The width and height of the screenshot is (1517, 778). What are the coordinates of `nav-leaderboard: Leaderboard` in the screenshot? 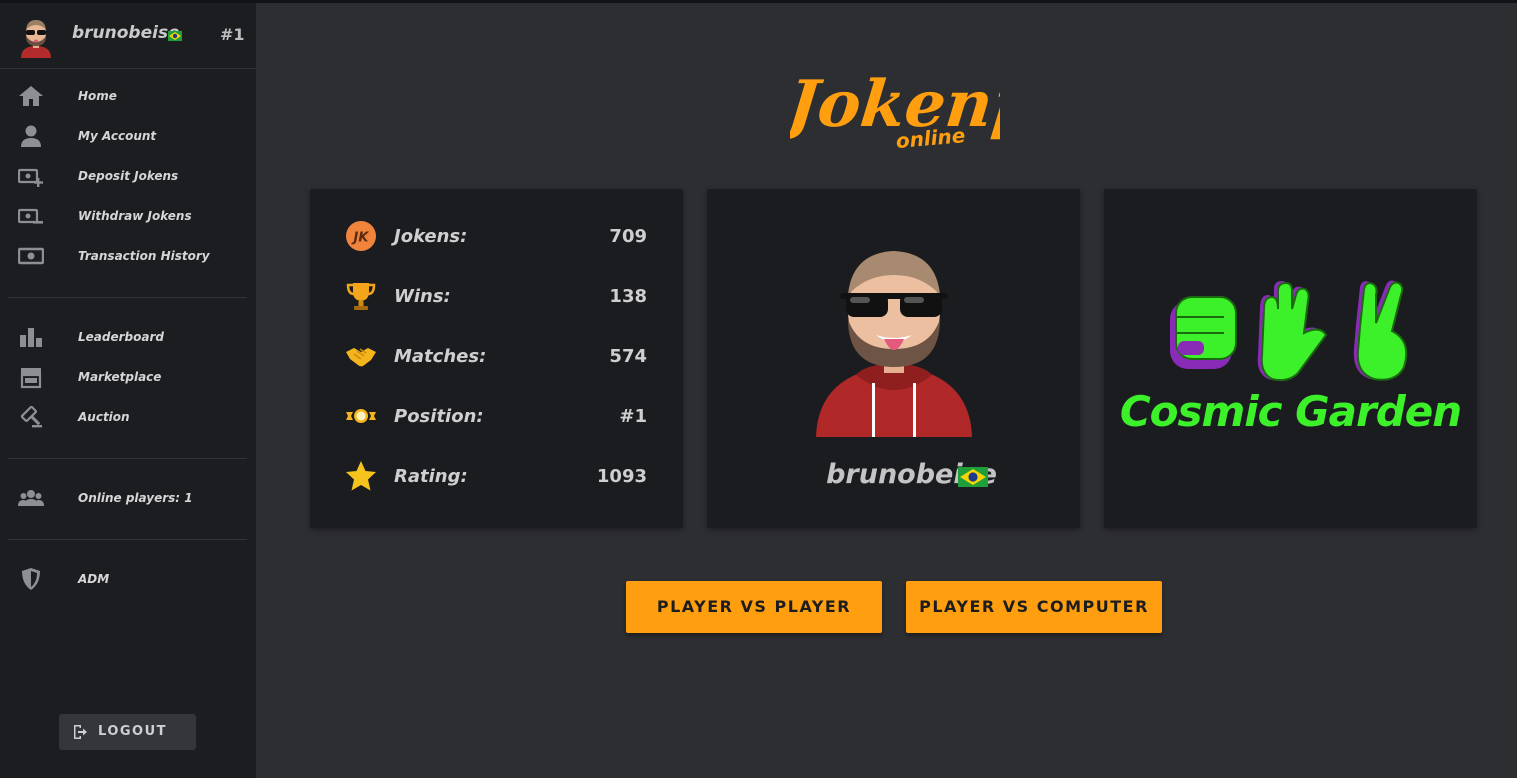 It's located at (128, 337).